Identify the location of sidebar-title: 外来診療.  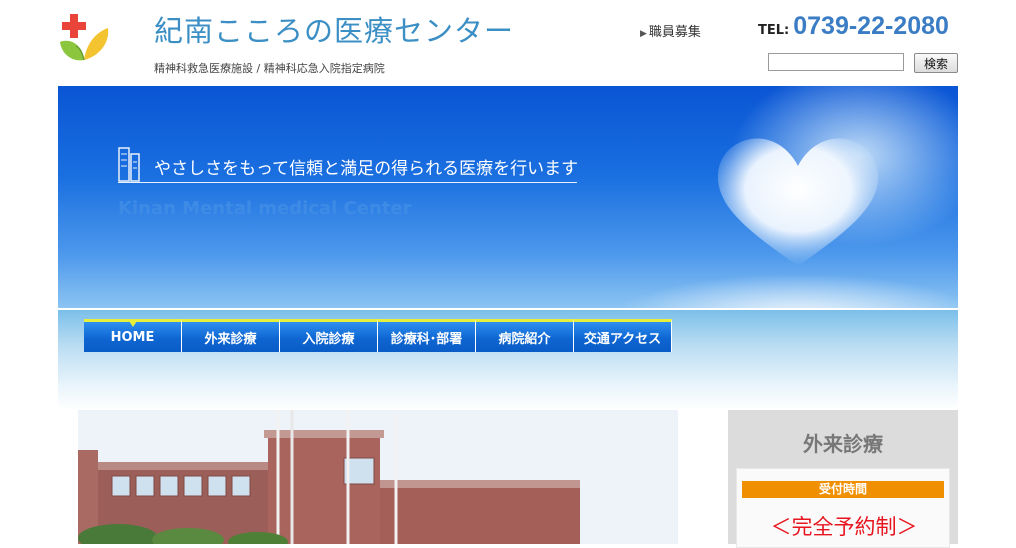
(843, 444).